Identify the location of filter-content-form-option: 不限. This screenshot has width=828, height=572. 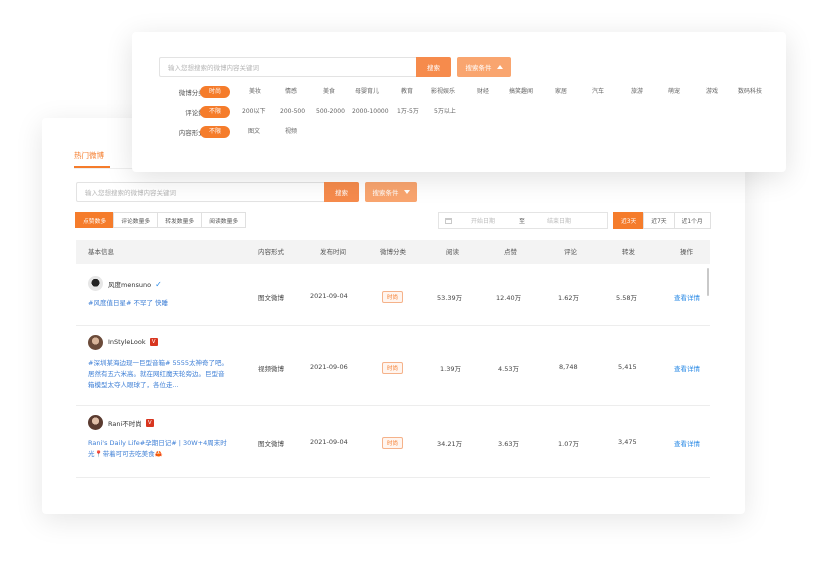
(215, 132).